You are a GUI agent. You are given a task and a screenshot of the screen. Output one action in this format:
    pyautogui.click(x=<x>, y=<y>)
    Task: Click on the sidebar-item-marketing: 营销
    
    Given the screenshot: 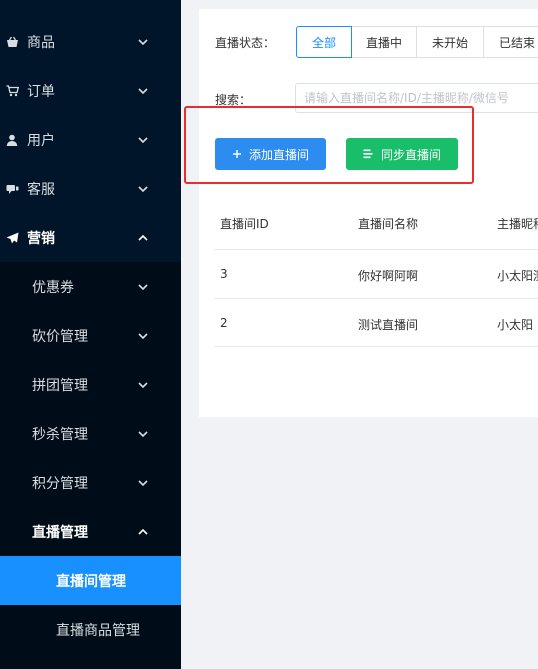 What is the action you would take?
    pyautogui.click(x=90, y=237)
    